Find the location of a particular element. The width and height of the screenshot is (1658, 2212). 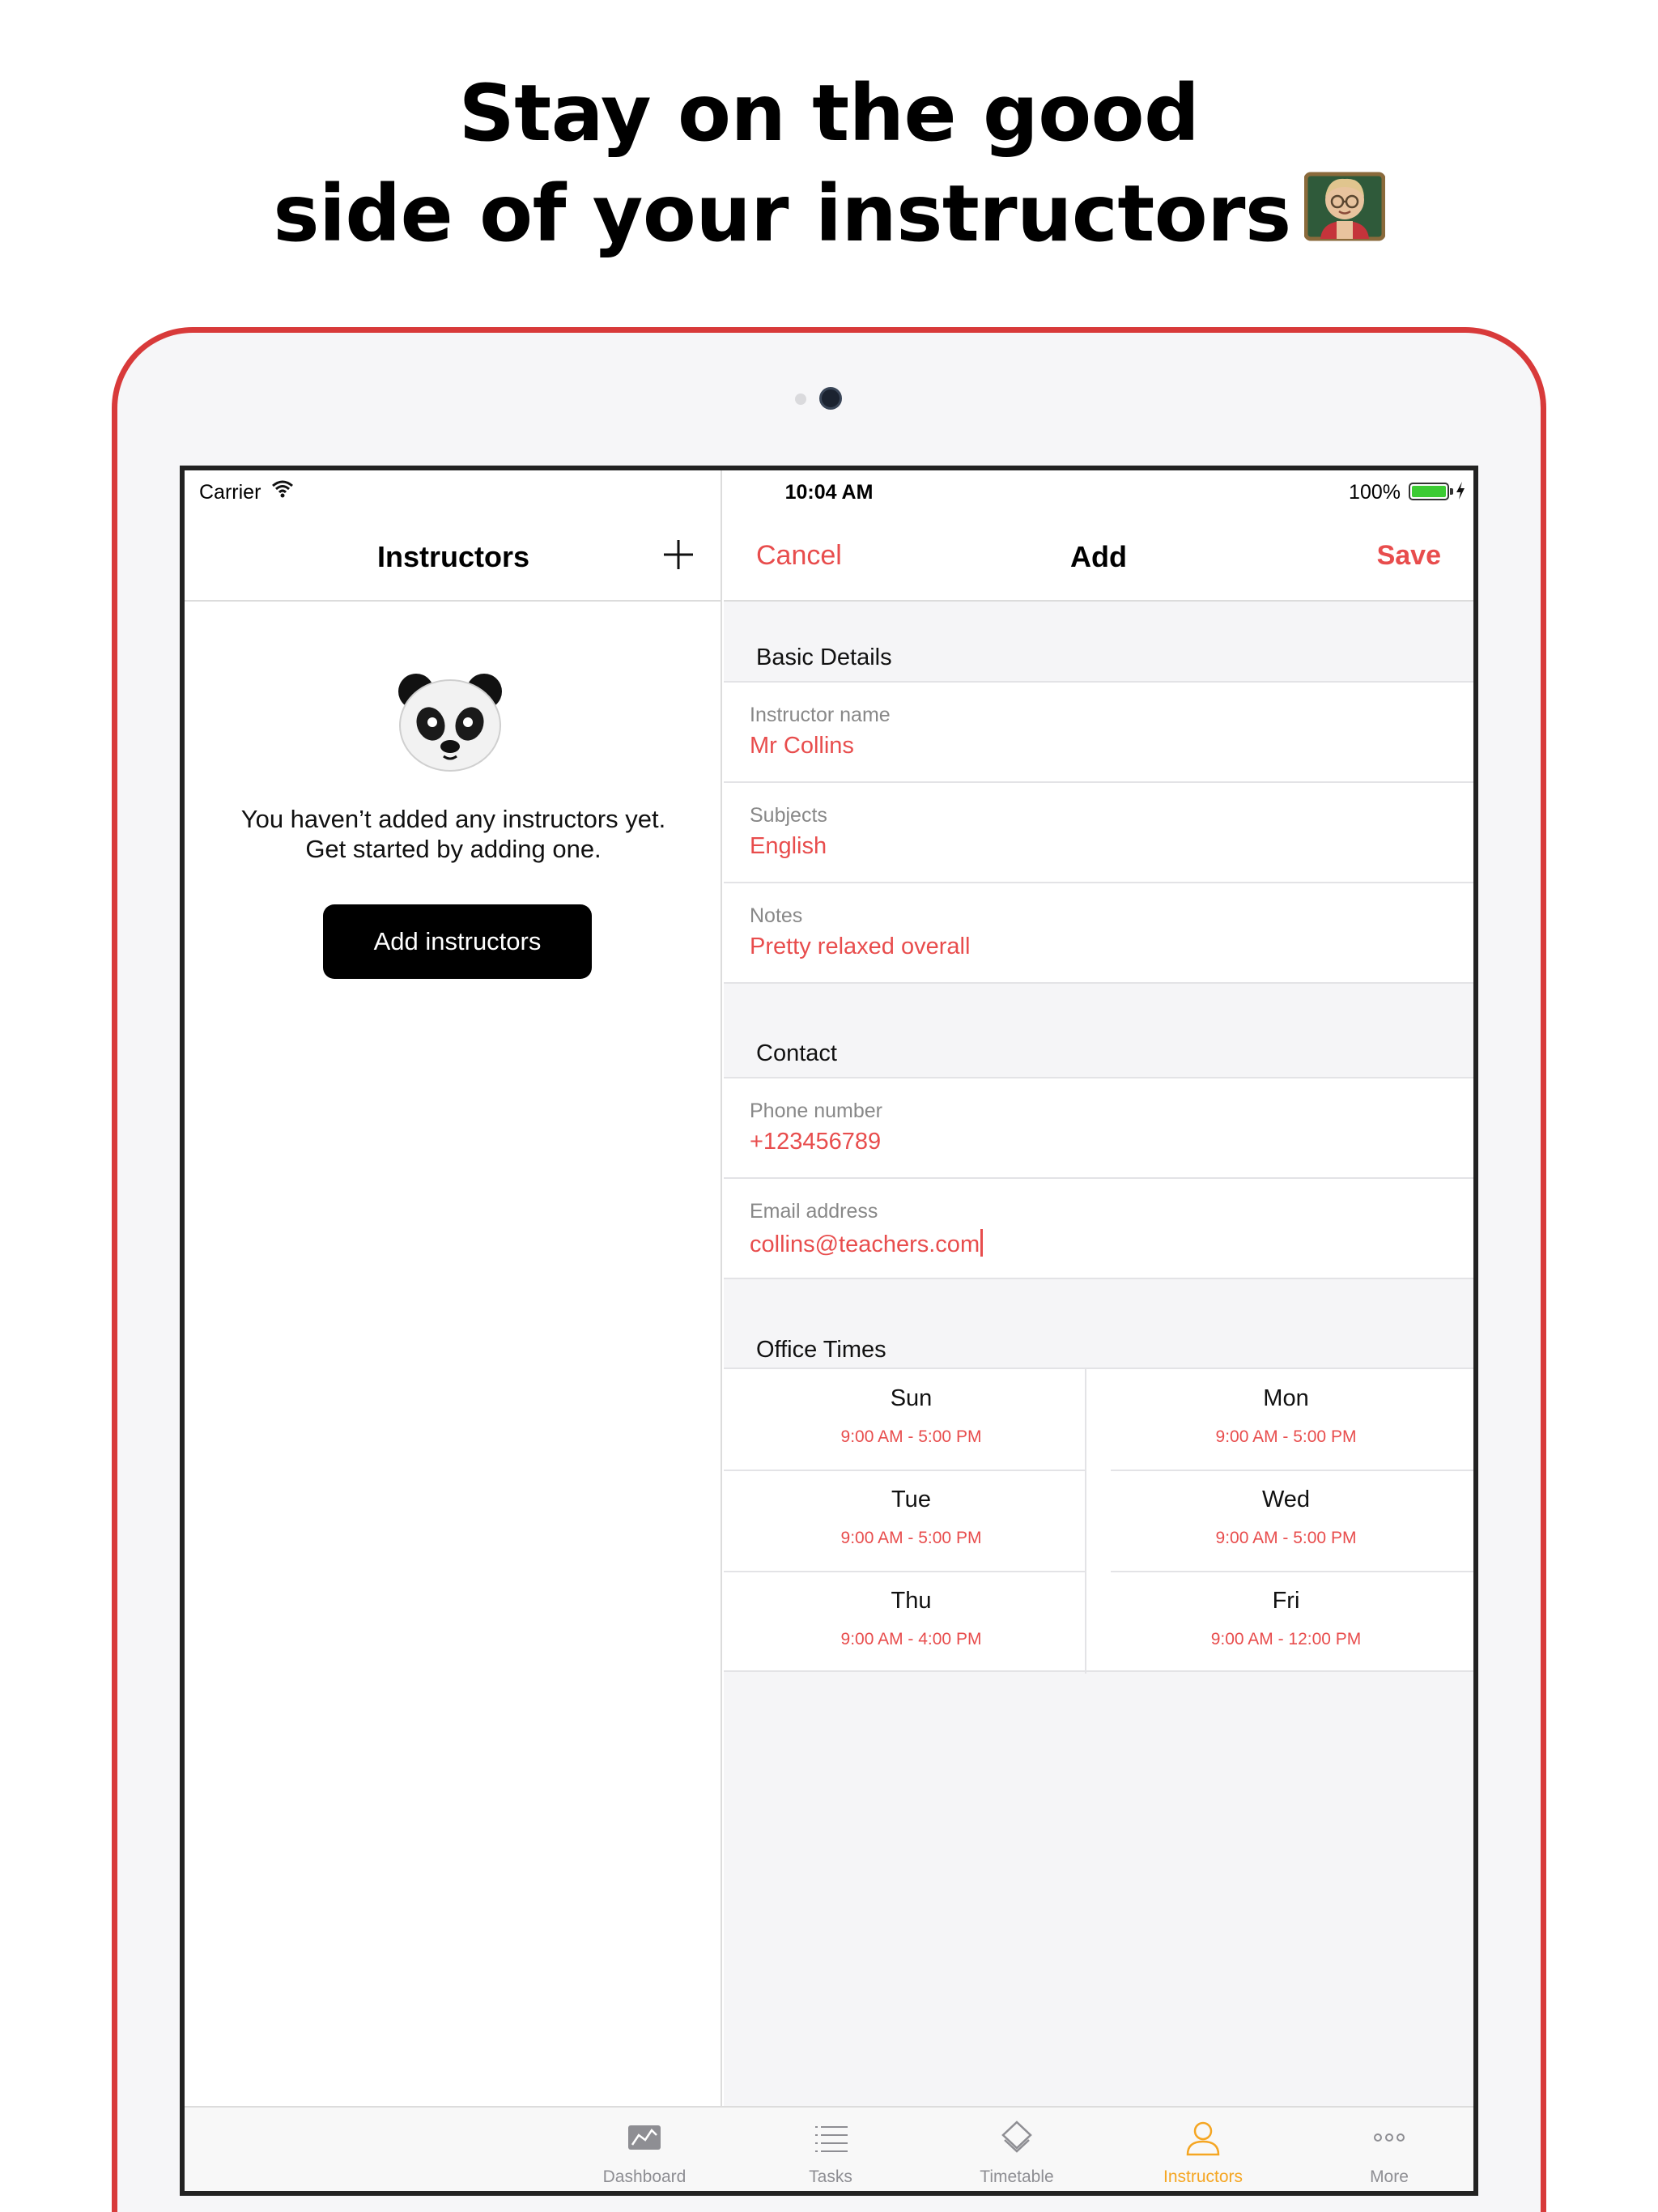

sensor-dot is located at coordinates (800, 399).